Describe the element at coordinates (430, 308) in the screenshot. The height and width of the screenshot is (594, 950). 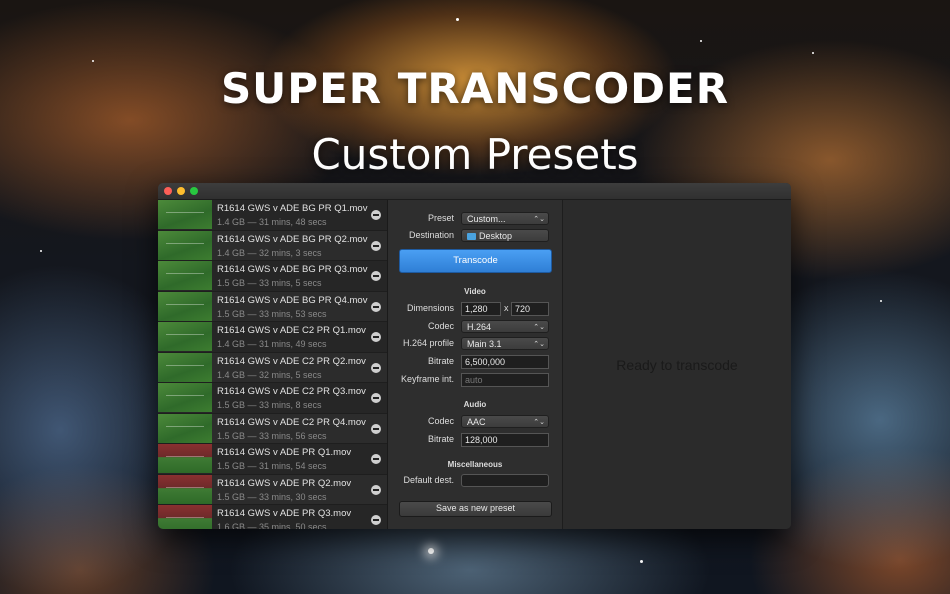
I see `dimensions-label: Dimensions` at that location.